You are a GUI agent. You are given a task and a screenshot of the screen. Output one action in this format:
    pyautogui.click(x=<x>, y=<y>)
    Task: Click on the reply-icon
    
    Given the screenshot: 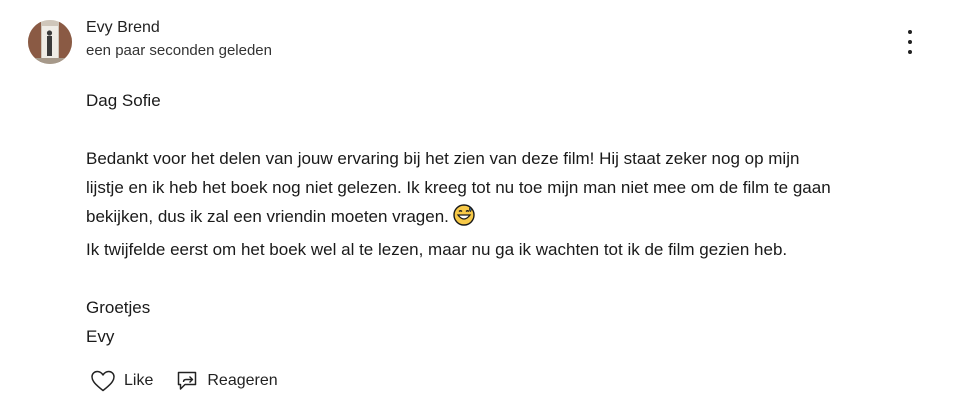 What is the action you would take?
    pyautogui.click(x=187, y=381)
    